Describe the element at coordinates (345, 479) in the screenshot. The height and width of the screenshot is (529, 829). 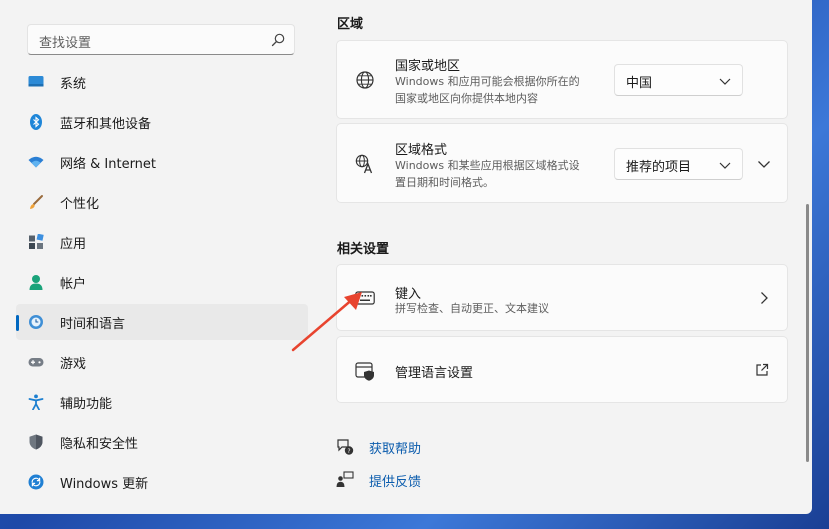
I see `feedback-icon` at that location.